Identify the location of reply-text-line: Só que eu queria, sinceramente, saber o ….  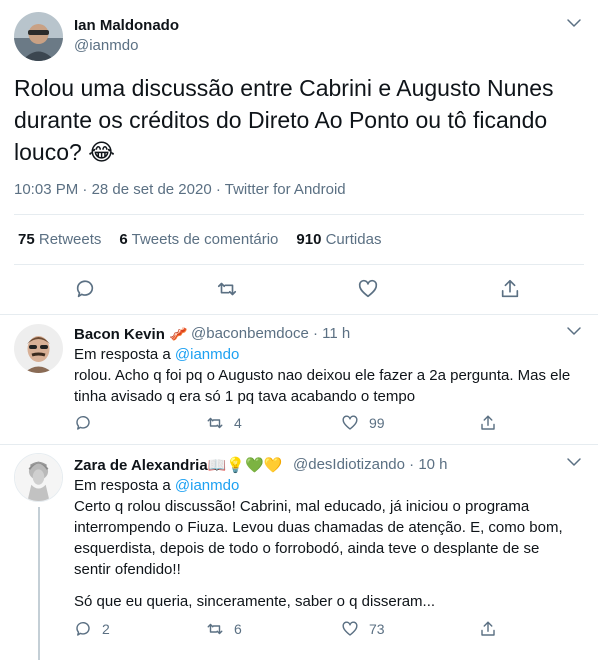
(255, 601).